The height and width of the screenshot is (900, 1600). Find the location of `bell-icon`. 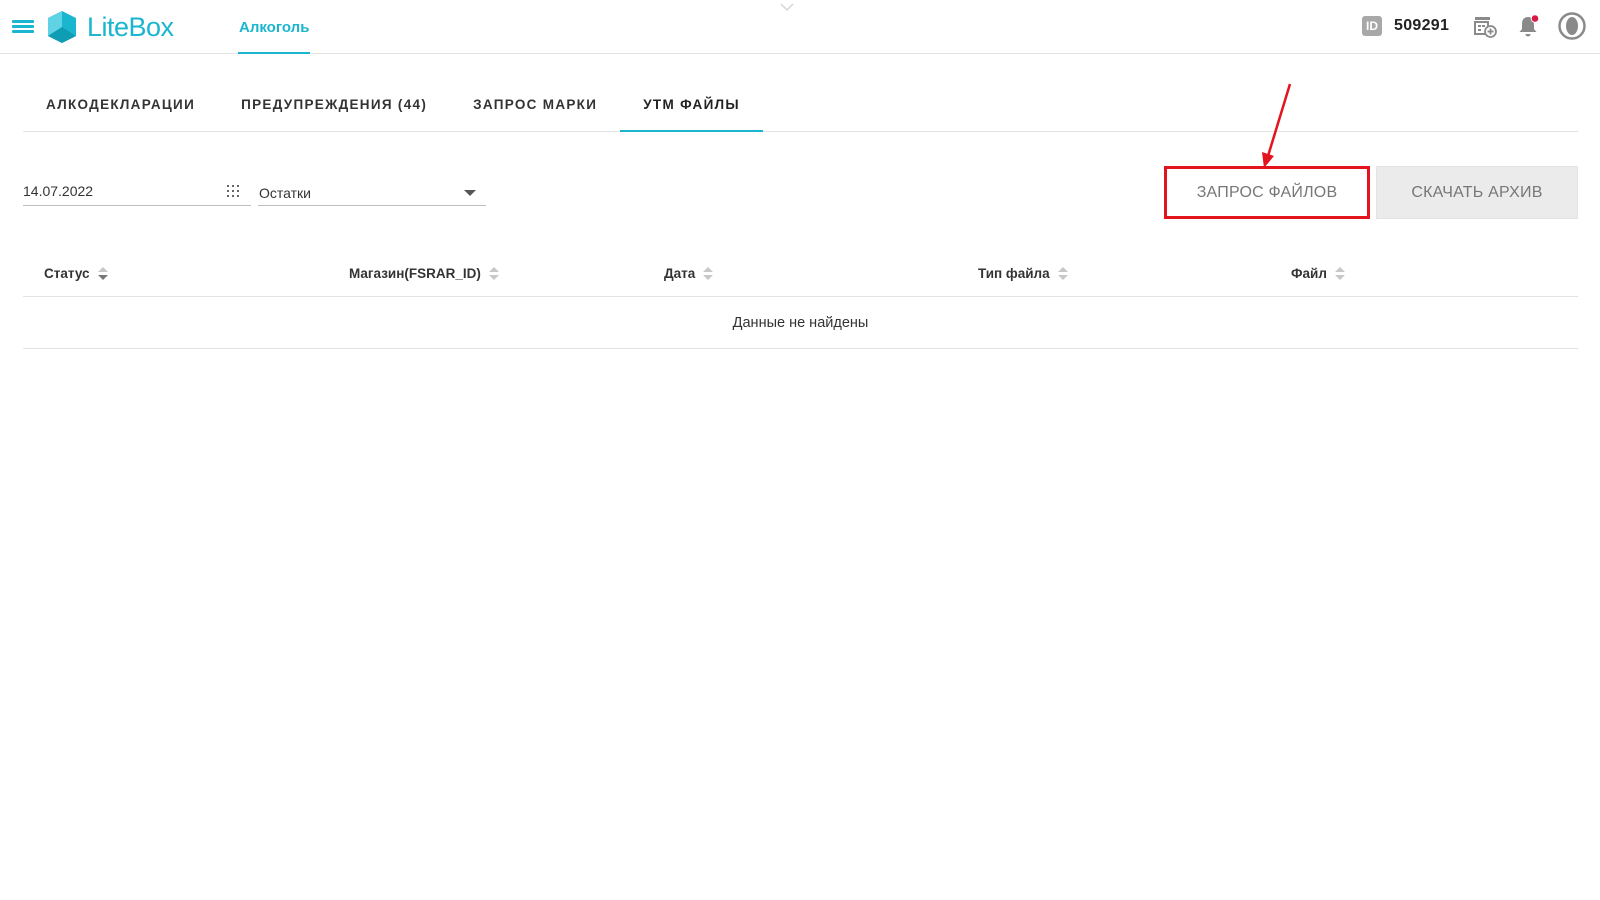

bell-icon is located at coordinates (1528, 26).